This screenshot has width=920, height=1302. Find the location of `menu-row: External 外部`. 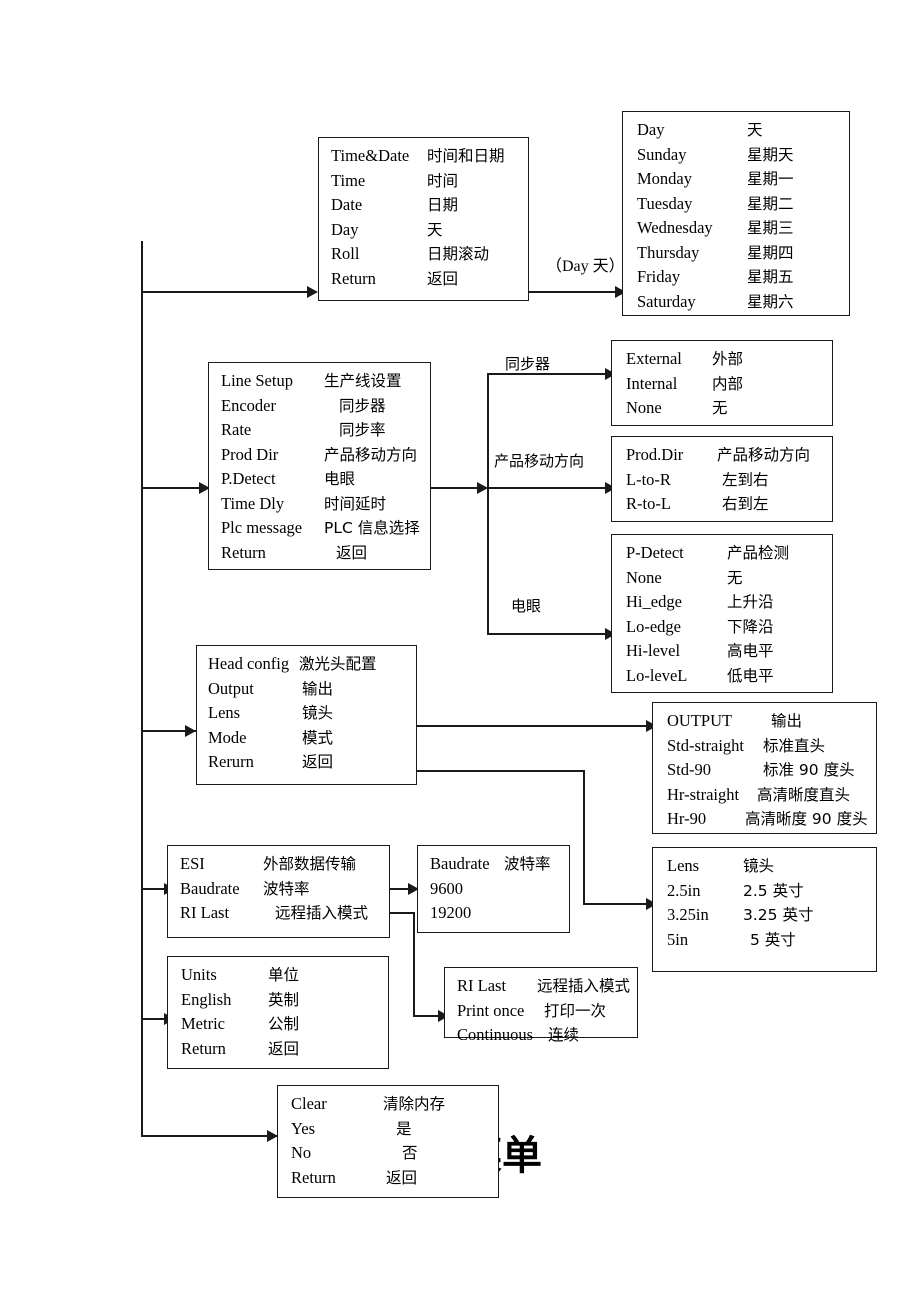

menu-row: External 外部 is located at coordinates (722, 359).